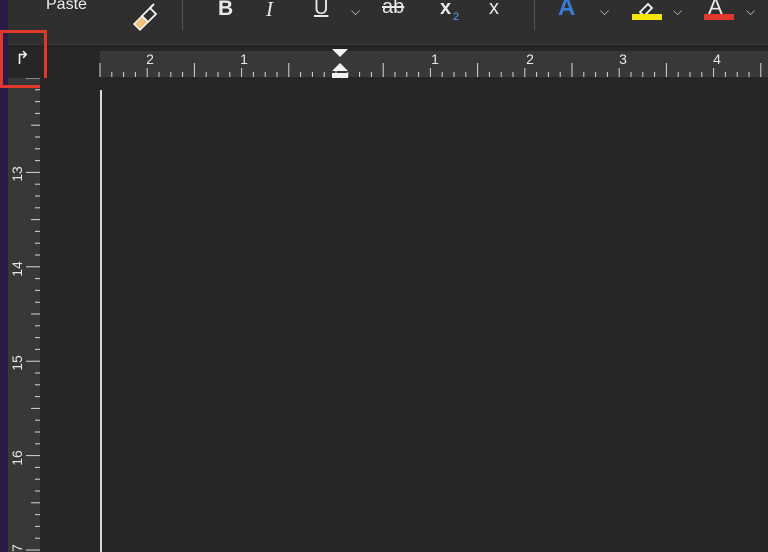  I want to click on strikethrough-button: ab, so click(393, 9).